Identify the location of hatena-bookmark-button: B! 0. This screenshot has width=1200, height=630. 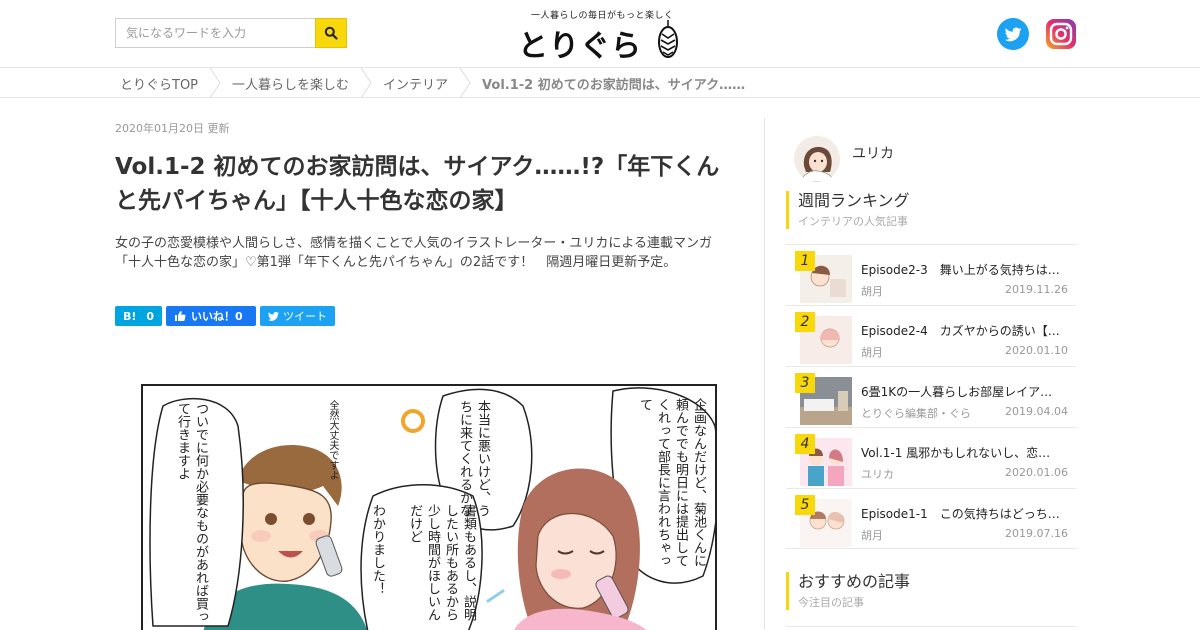
(138, 316).